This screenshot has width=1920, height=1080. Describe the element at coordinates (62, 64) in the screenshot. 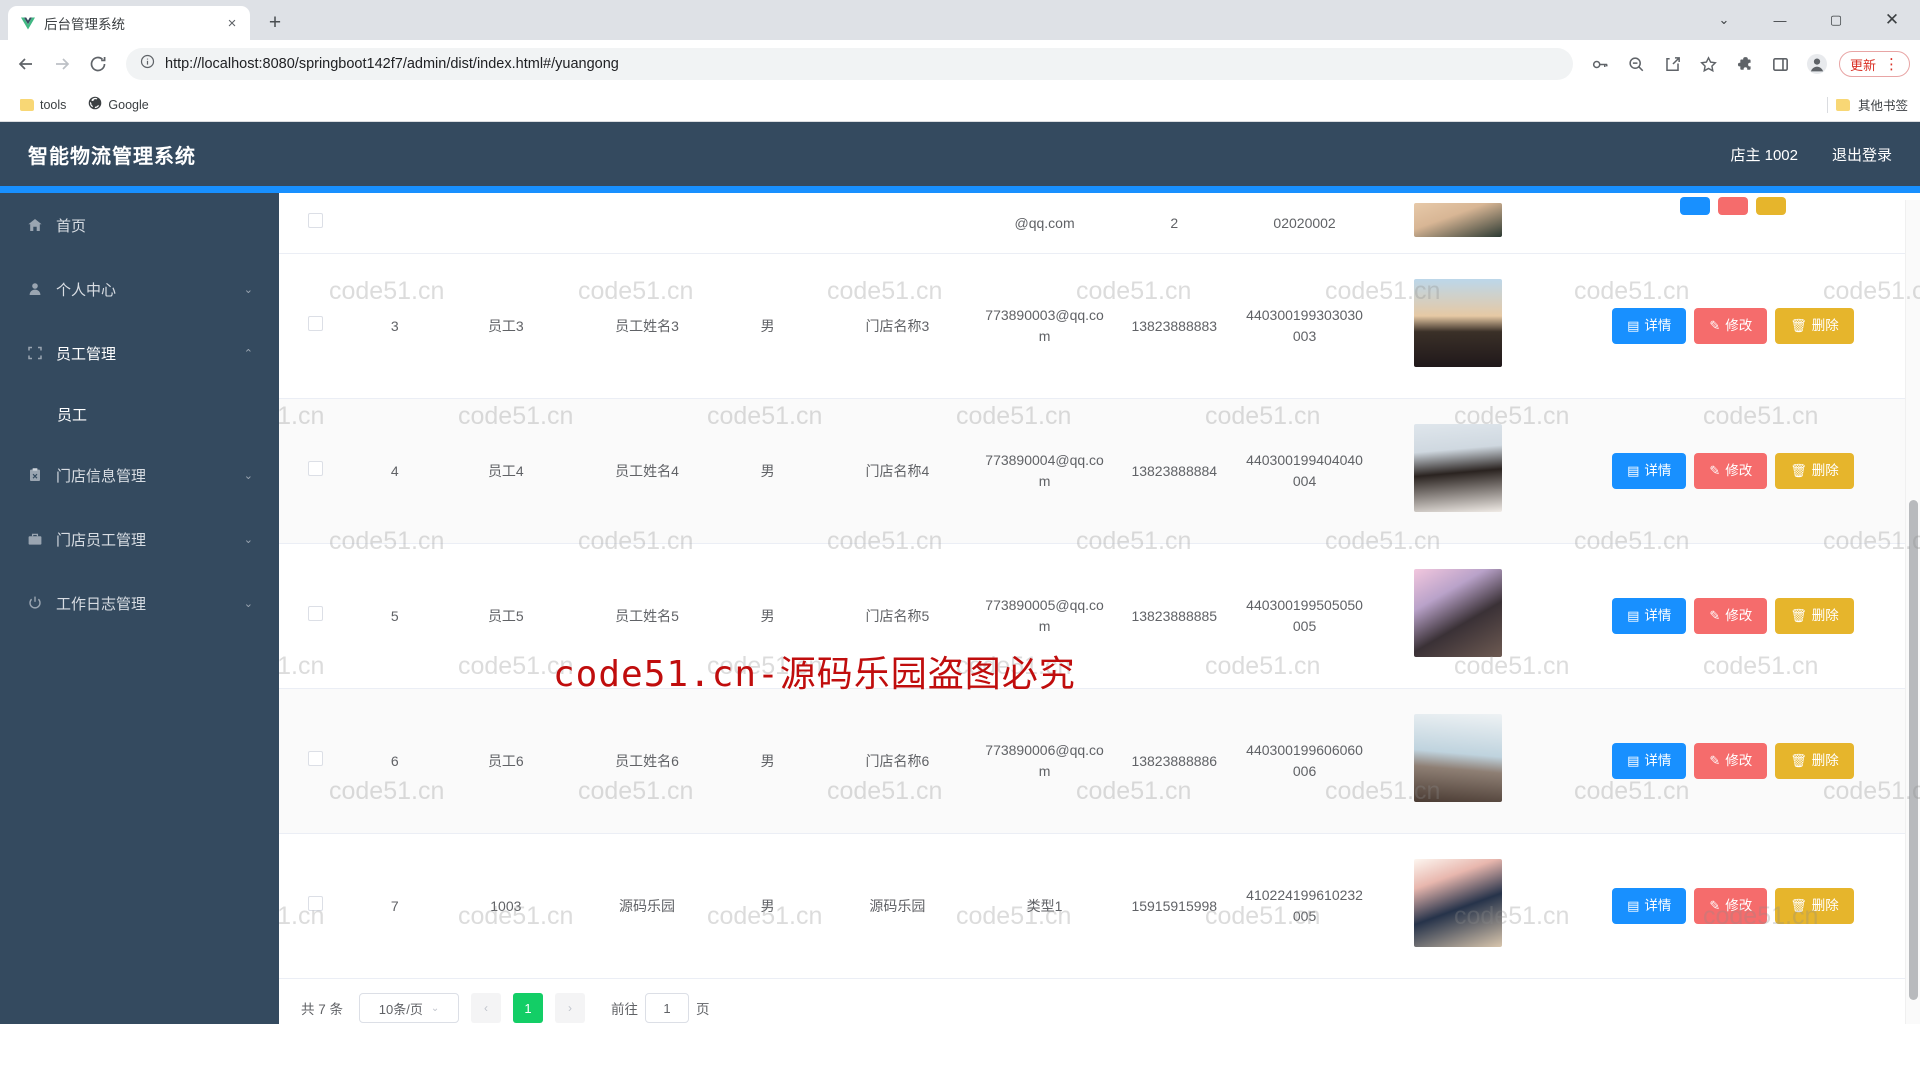

I see `forward-icon` at that location.